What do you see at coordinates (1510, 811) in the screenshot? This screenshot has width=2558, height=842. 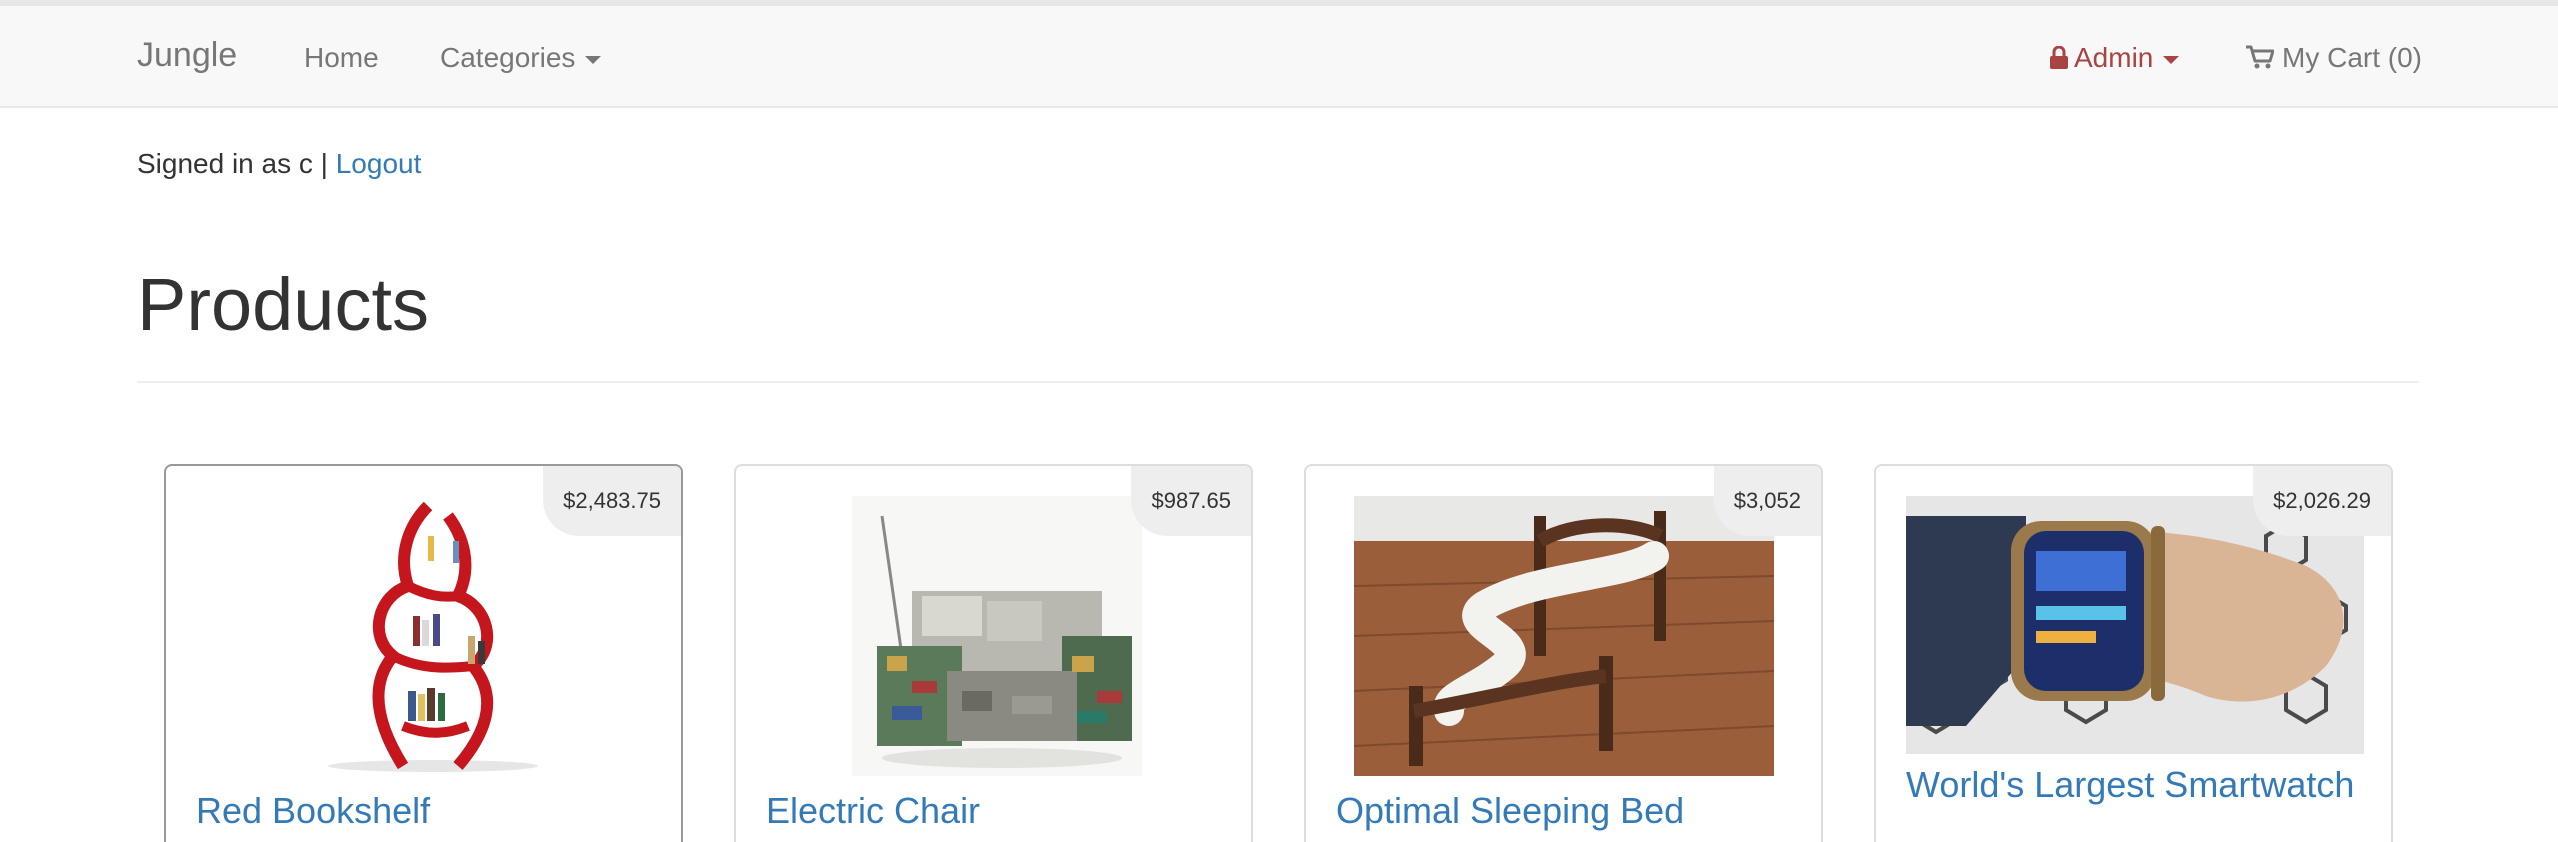 I see `product-name-link: Optimal Sleeping Bed` at bounding box center [1510, 811].